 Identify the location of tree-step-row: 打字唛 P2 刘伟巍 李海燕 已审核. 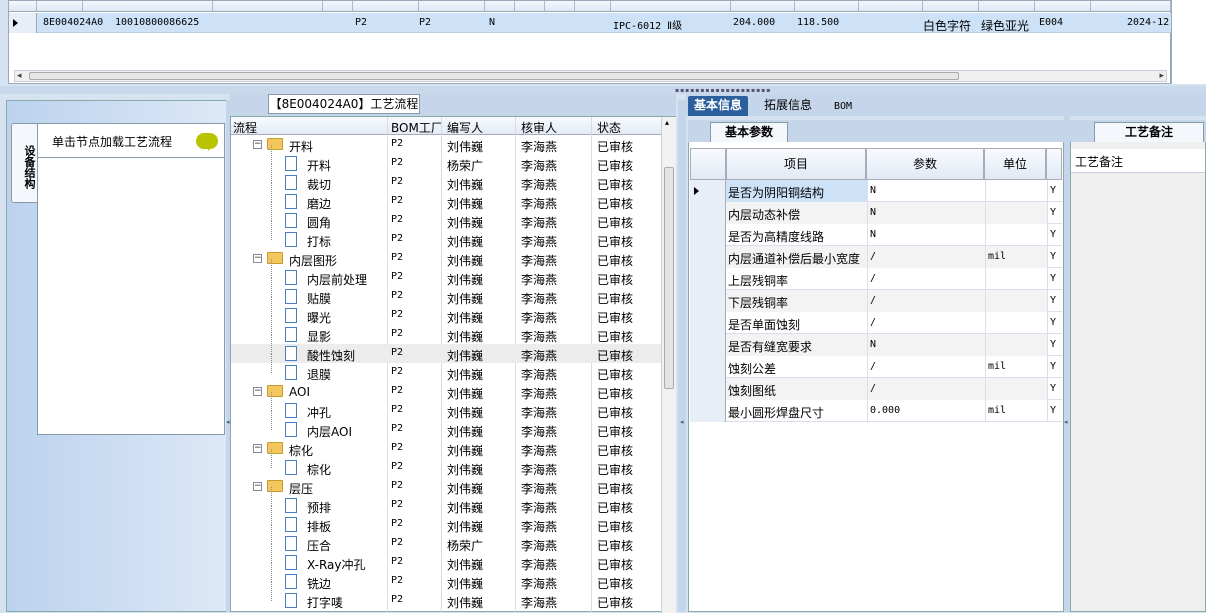
(446, 596).